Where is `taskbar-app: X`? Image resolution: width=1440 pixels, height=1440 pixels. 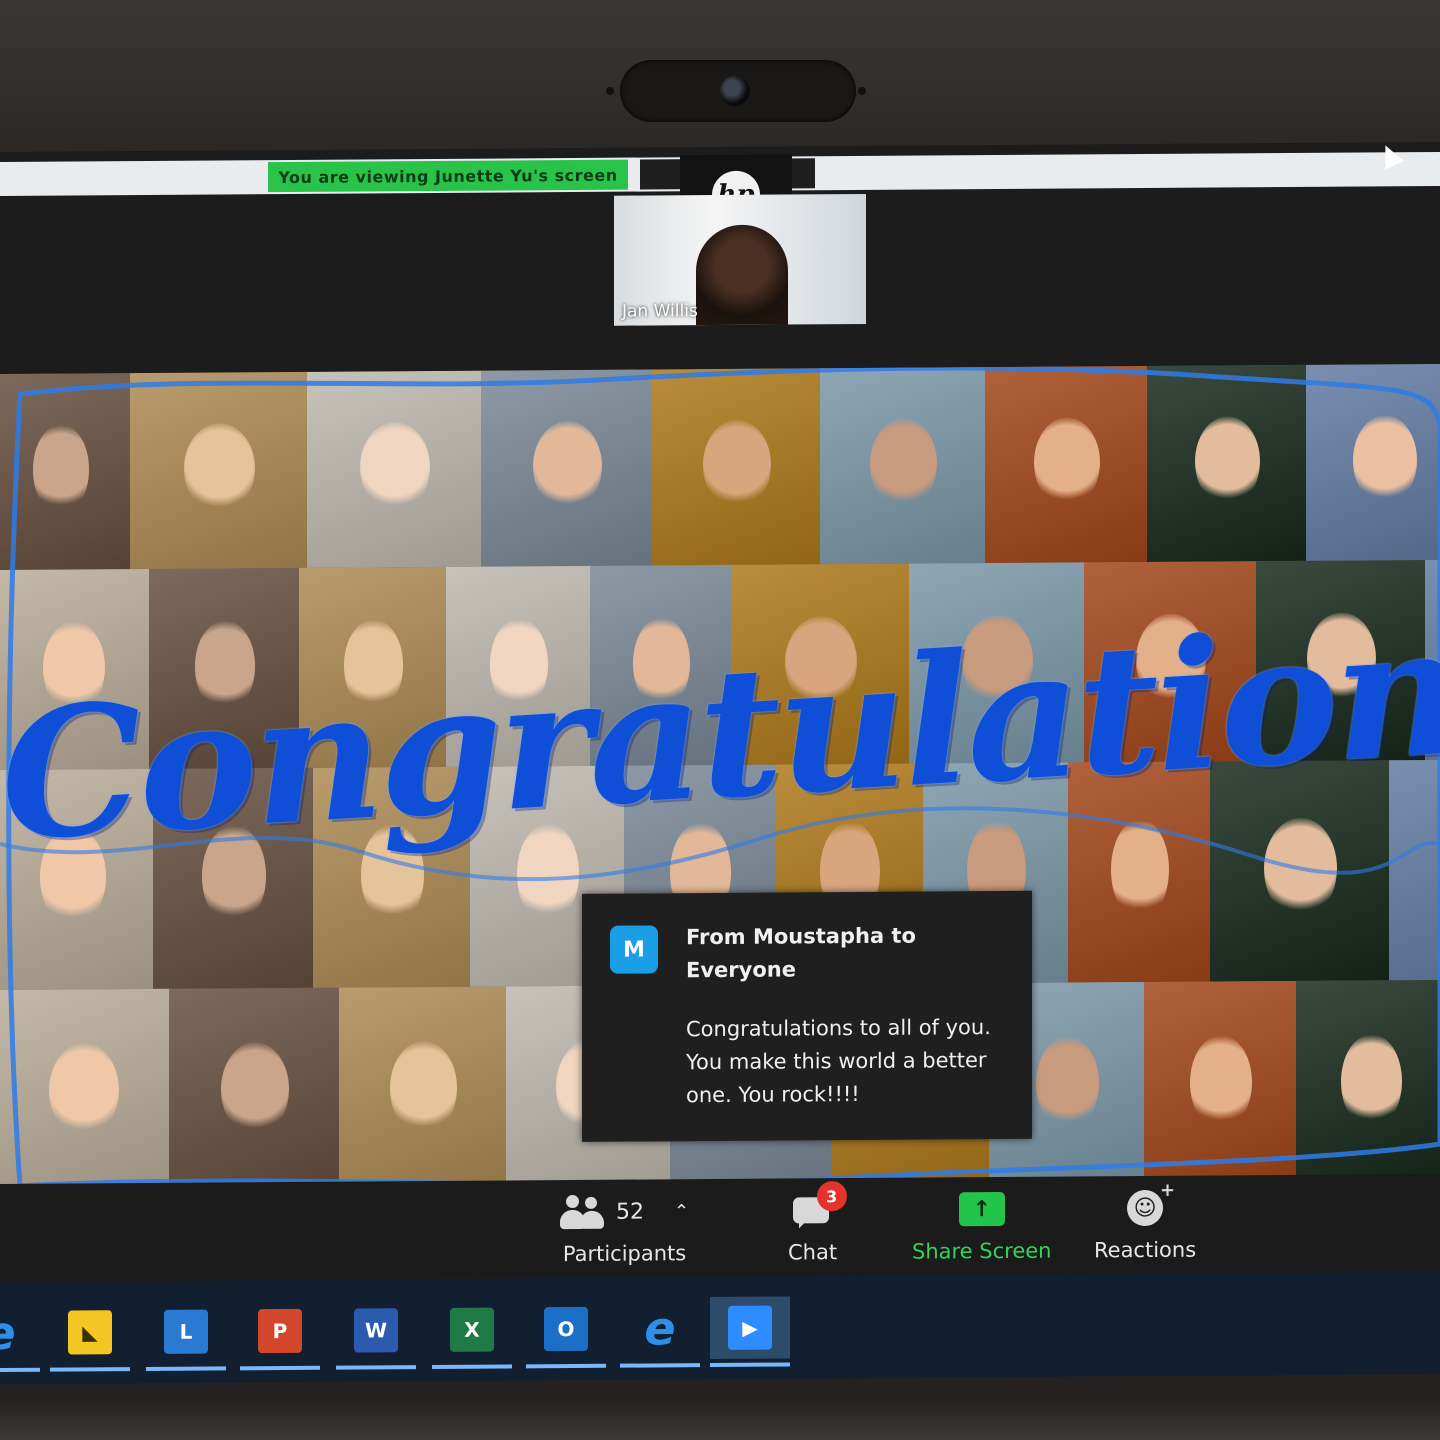
taskbar-app: X is located at coordinates (472, 1333).